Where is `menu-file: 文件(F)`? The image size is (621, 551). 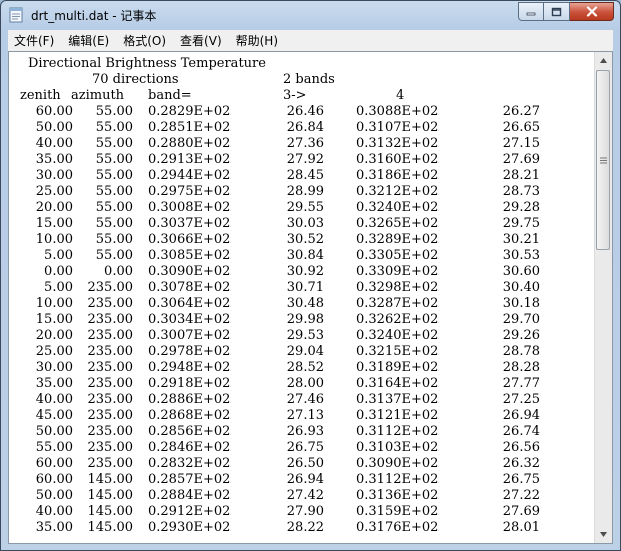 menu-file: 文件(F) is located at coordinates (34, 40).